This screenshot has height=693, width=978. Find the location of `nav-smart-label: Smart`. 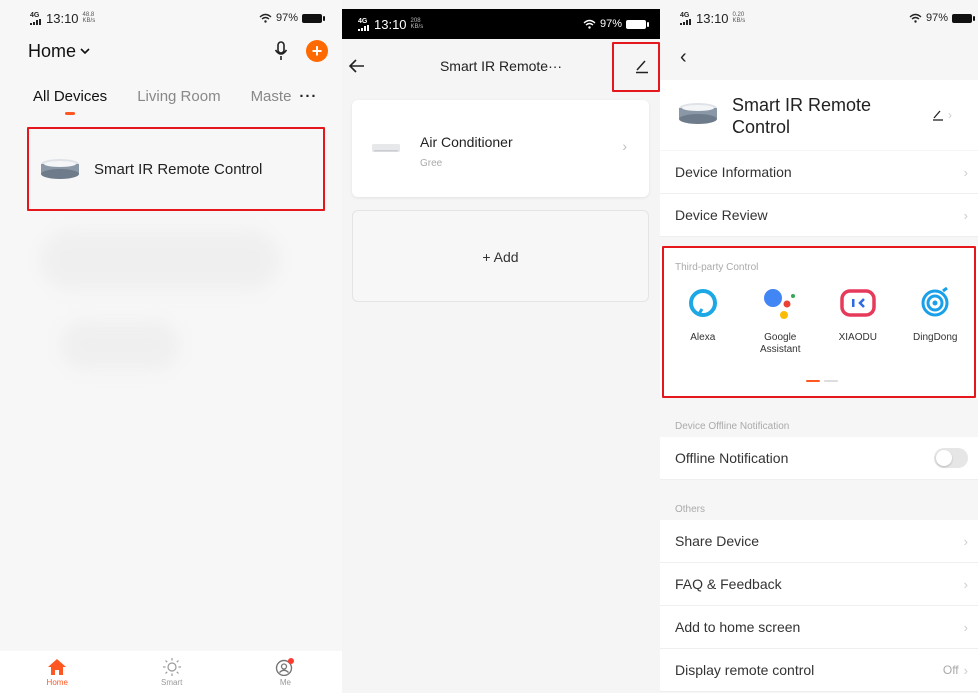

nav-smart-label: Smart is located at coordinates (171, 682).